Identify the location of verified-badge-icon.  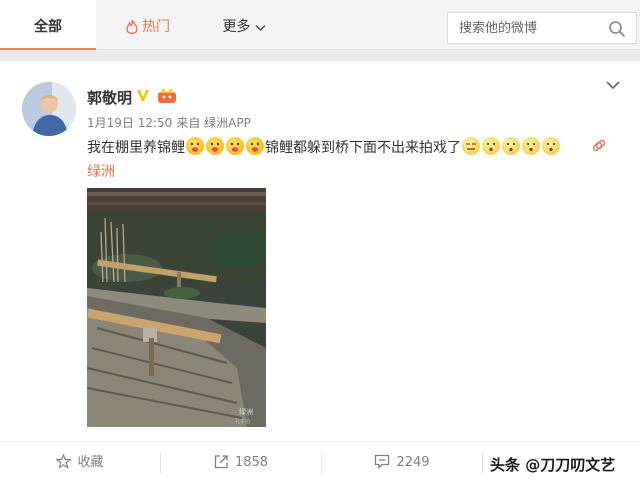
(143, 95).